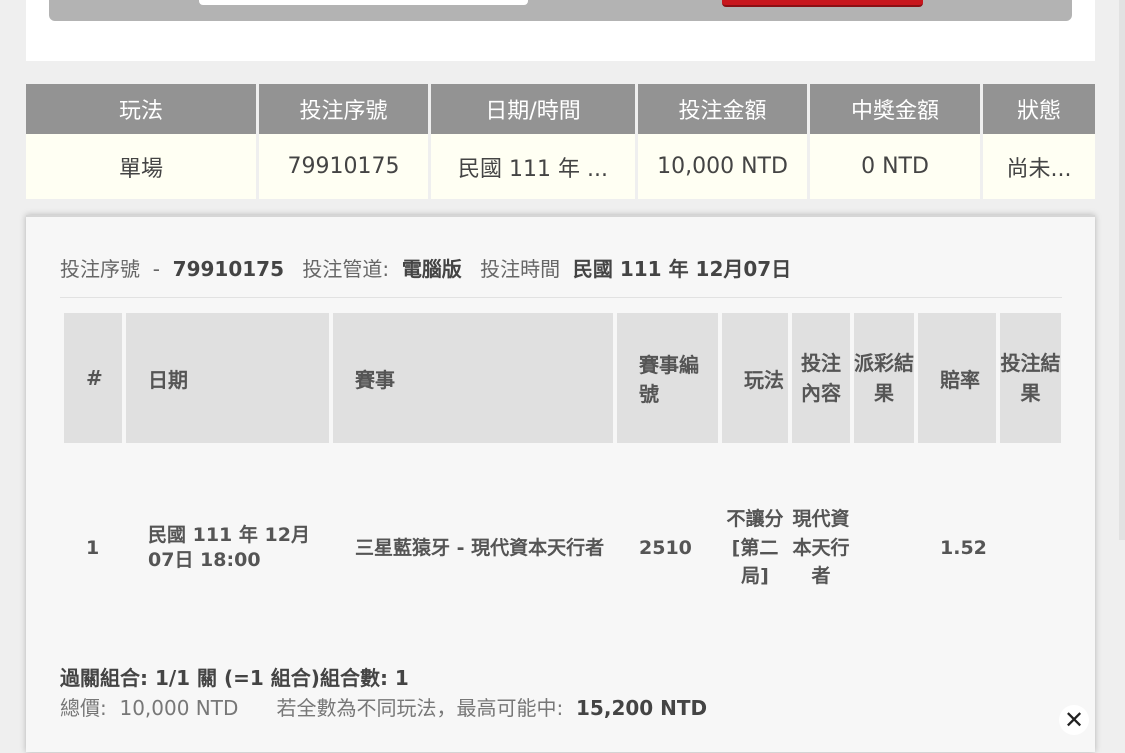 The height and width of the screenshot is (753, 1125). Describe the element at coordinates (480, 547) in the screenshot. I see `cell-event: 三星藍猿牙 - 現代資本天行者` at that location.